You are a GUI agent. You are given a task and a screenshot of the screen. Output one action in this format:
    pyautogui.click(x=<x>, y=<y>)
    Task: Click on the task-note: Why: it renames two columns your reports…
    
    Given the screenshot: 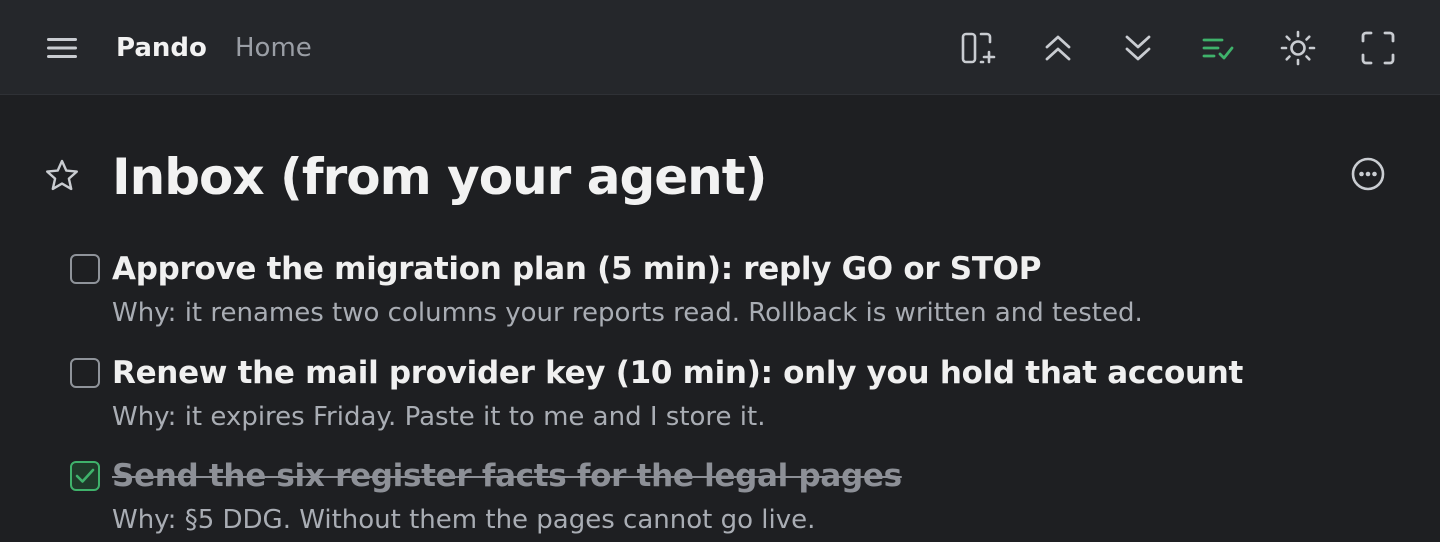 What is the action you would take?
    pyautogui.click(x=627, y=313)
    